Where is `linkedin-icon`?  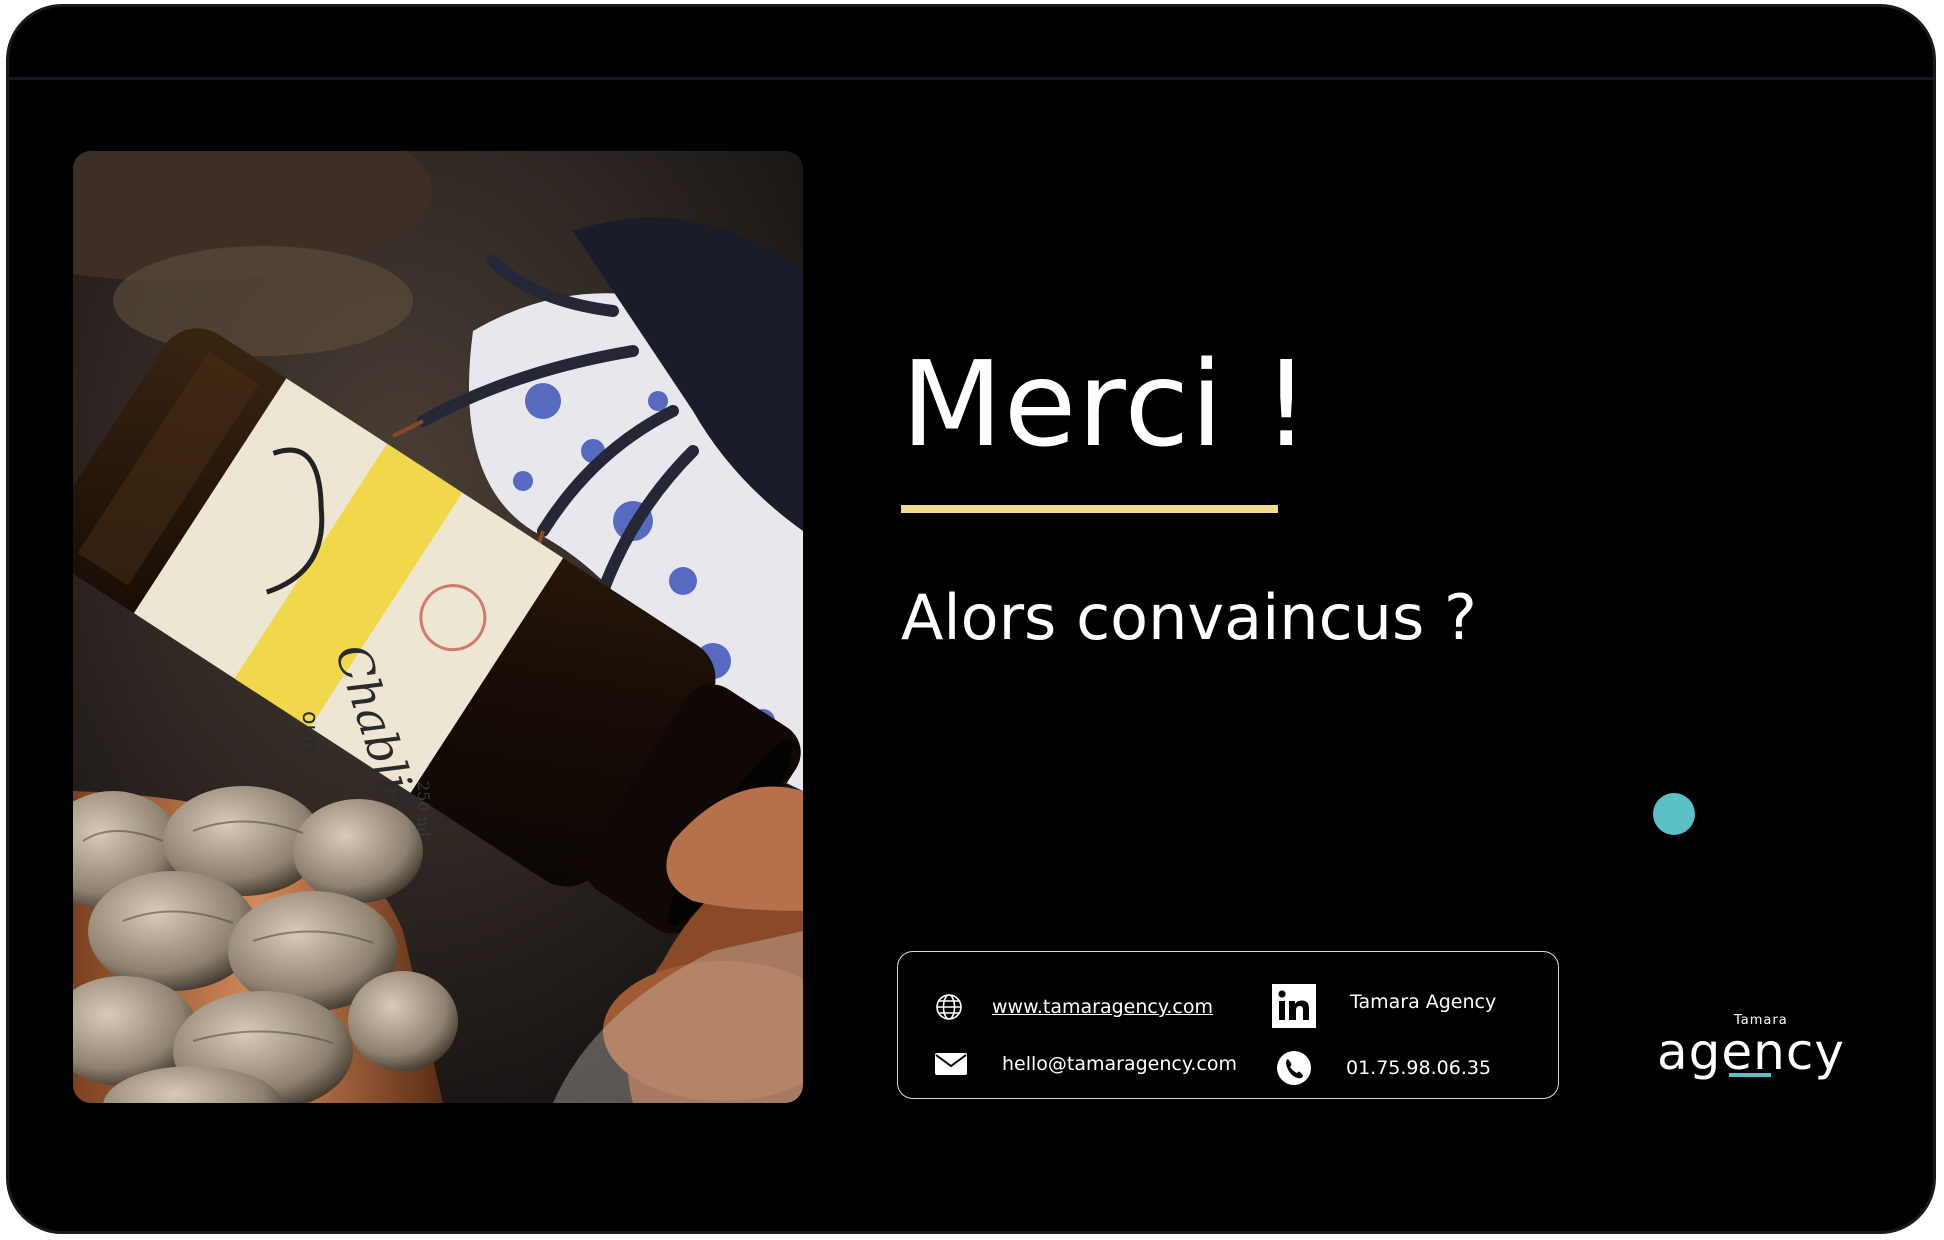
linkedin-icon is located at coordinates (1294, 1006).